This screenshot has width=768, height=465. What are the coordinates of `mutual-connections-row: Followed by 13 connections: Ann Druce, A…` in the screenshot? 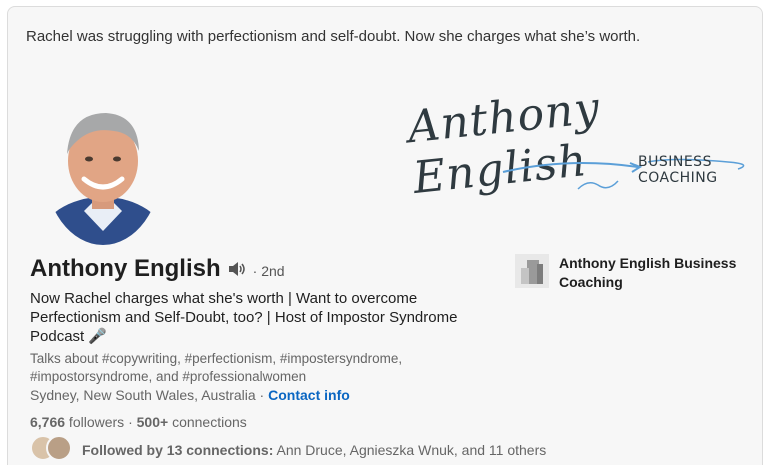 It's located at (288, 450).